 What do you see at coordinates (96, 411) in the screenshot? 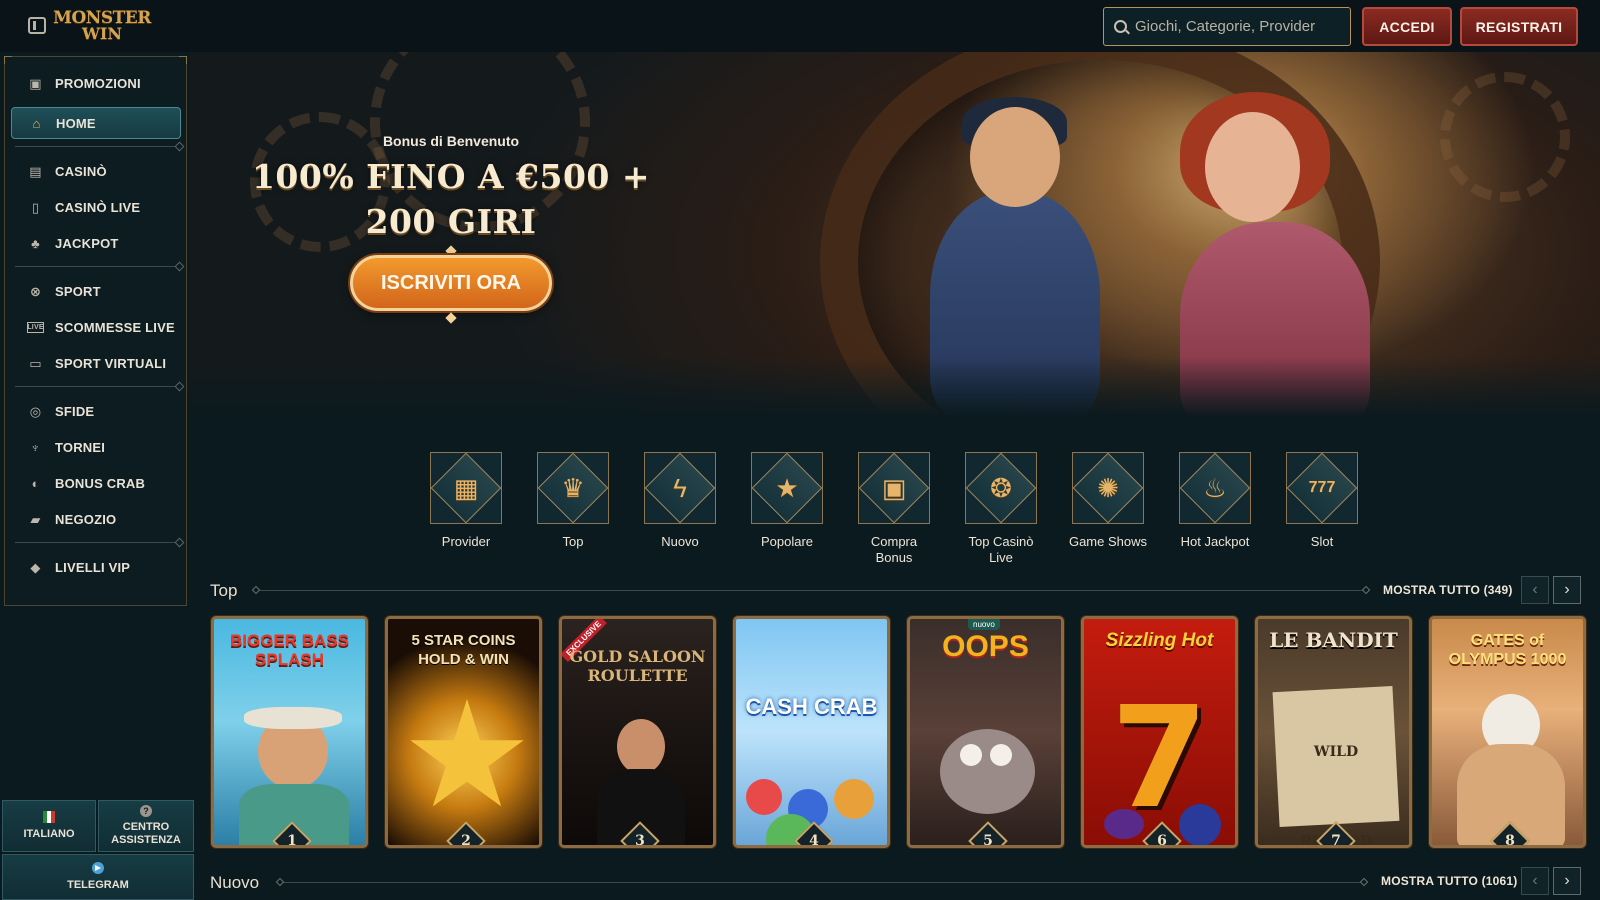
I see `sidebar-item-sfide: ◎ SFIDE` at bounding box center [96, 411].